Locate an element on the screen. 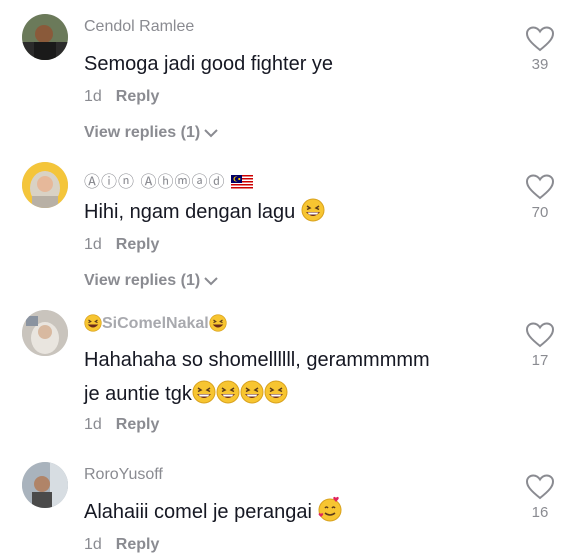 Image resolution: width=575 pixels, height=559 pixels. username: RoroYusoff is located at coordinates (123, 475).